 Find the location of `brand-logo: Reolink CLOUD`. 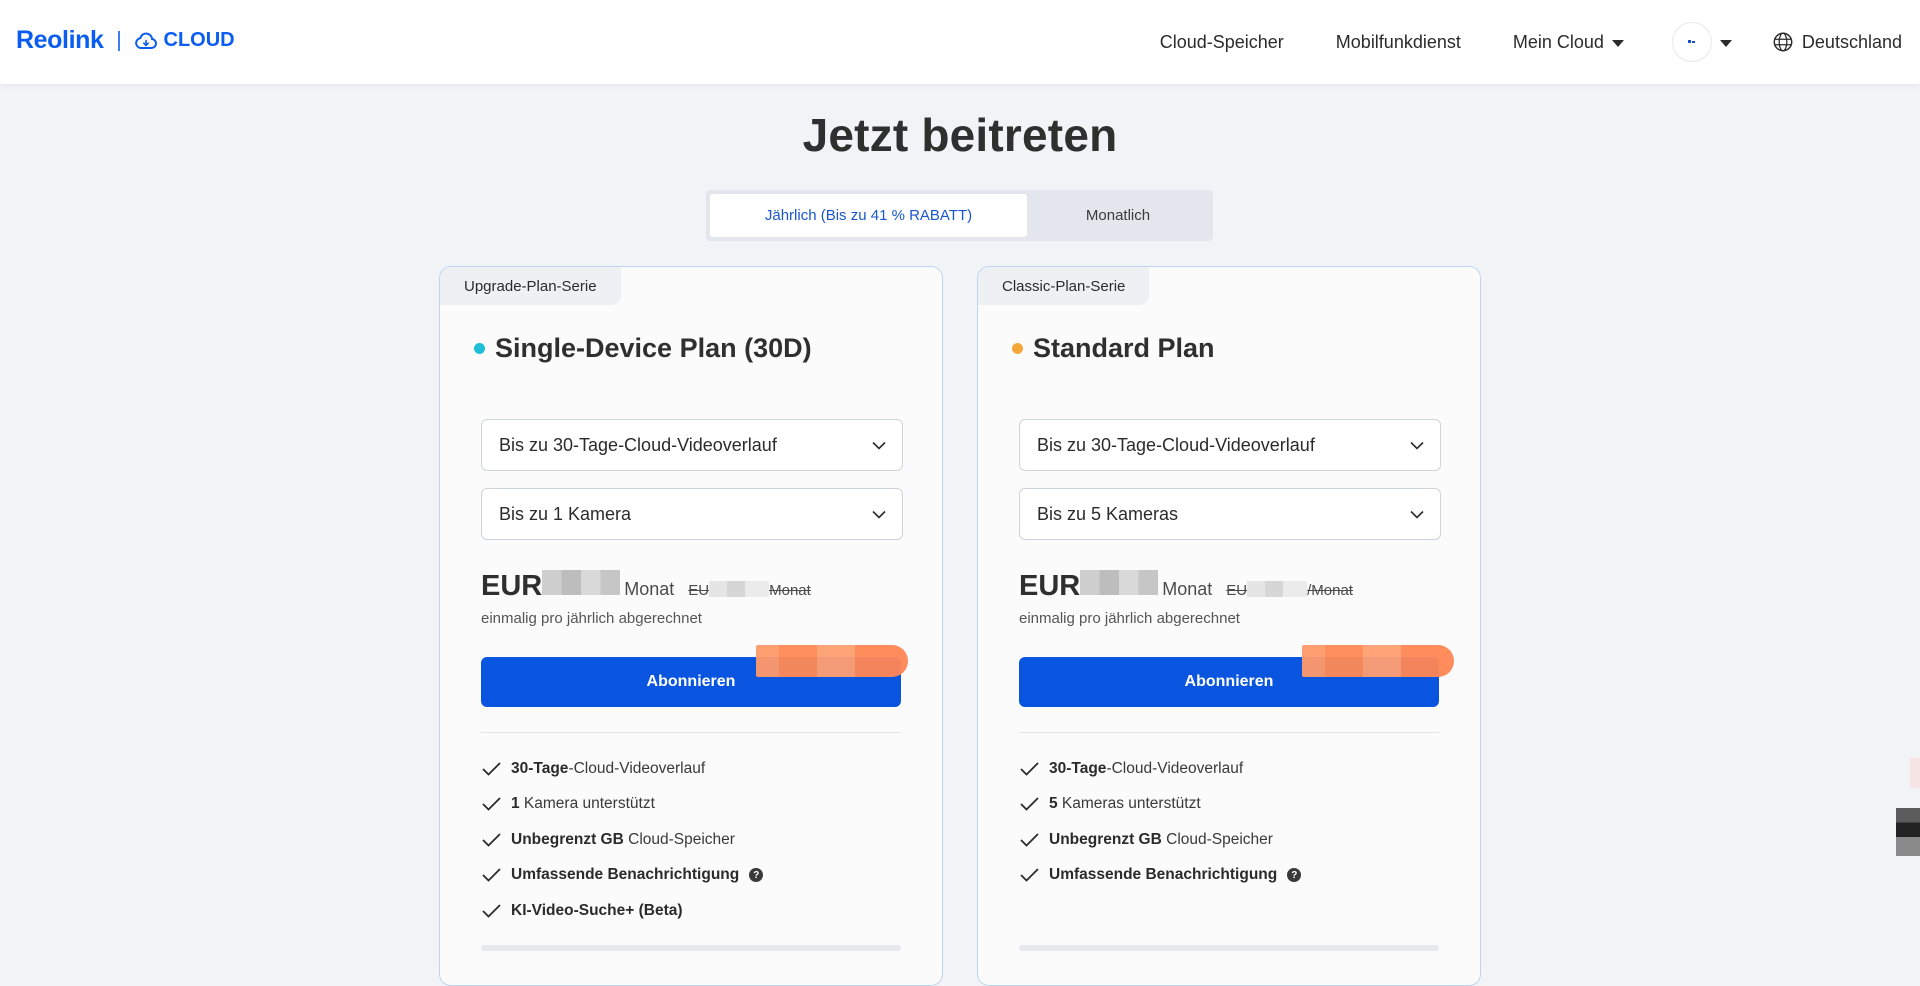

brand-logo: Reolink CLOUD is located at coordinates (125, 40).